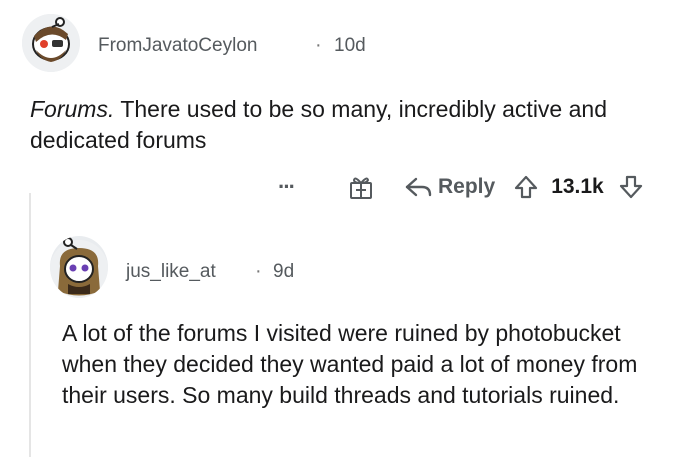 Image resolution: width=700 pixels, height=457 pixels. What do you see at coordinates (283, 272) in the screenshot?
I see `reply-timestamp: 9d` at bounding box center [283, 272].